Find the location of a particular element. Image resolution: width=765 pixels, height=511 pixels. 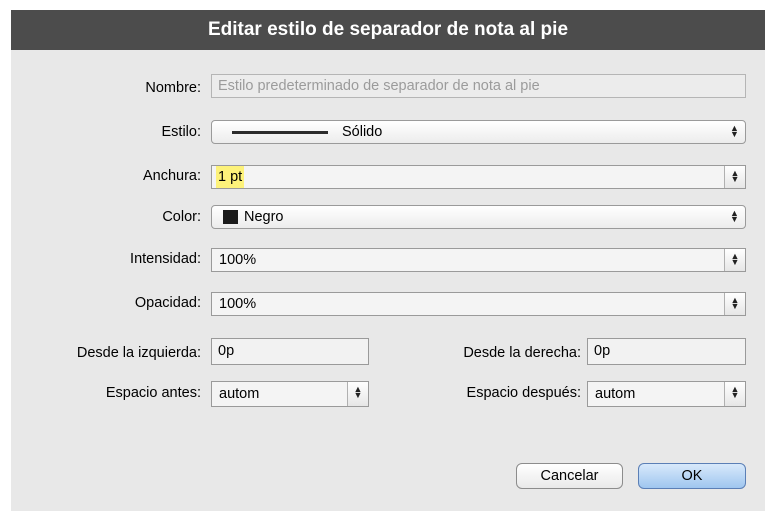

style-select: Sólido ▲ ▼ is located at coordinates (478, 132).